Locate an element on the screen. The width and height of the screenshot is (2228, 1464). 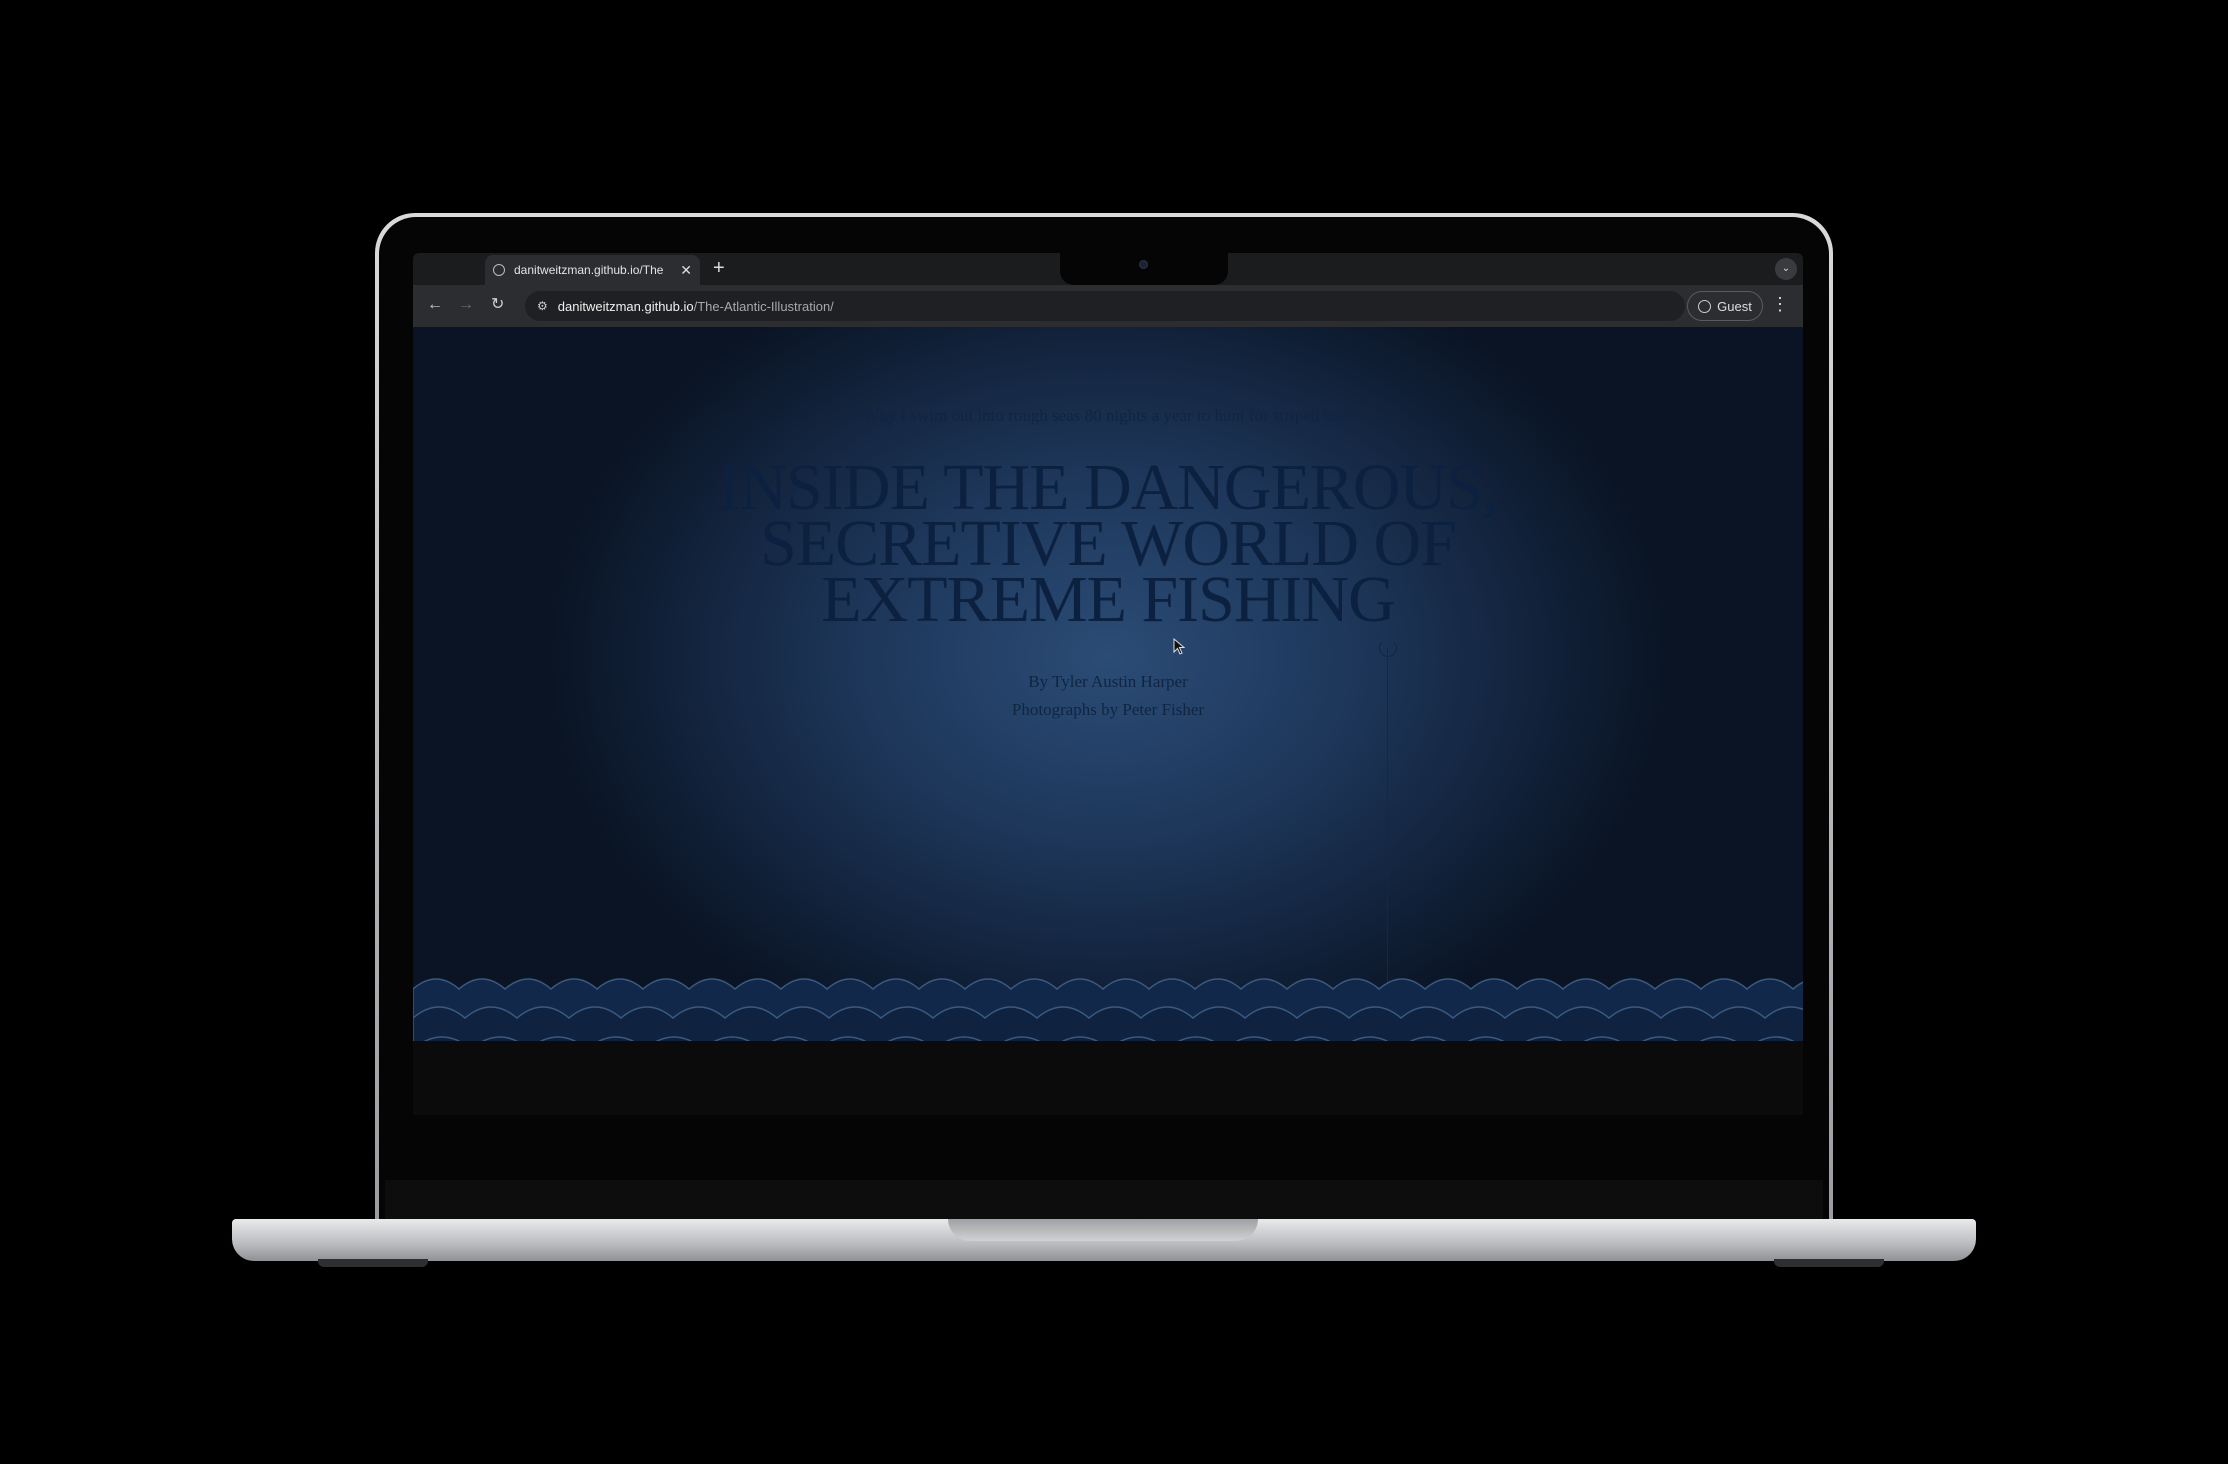
browser-tab-active: danitweitzman.github.io/The ✕ is located at coordinates (592, 270).